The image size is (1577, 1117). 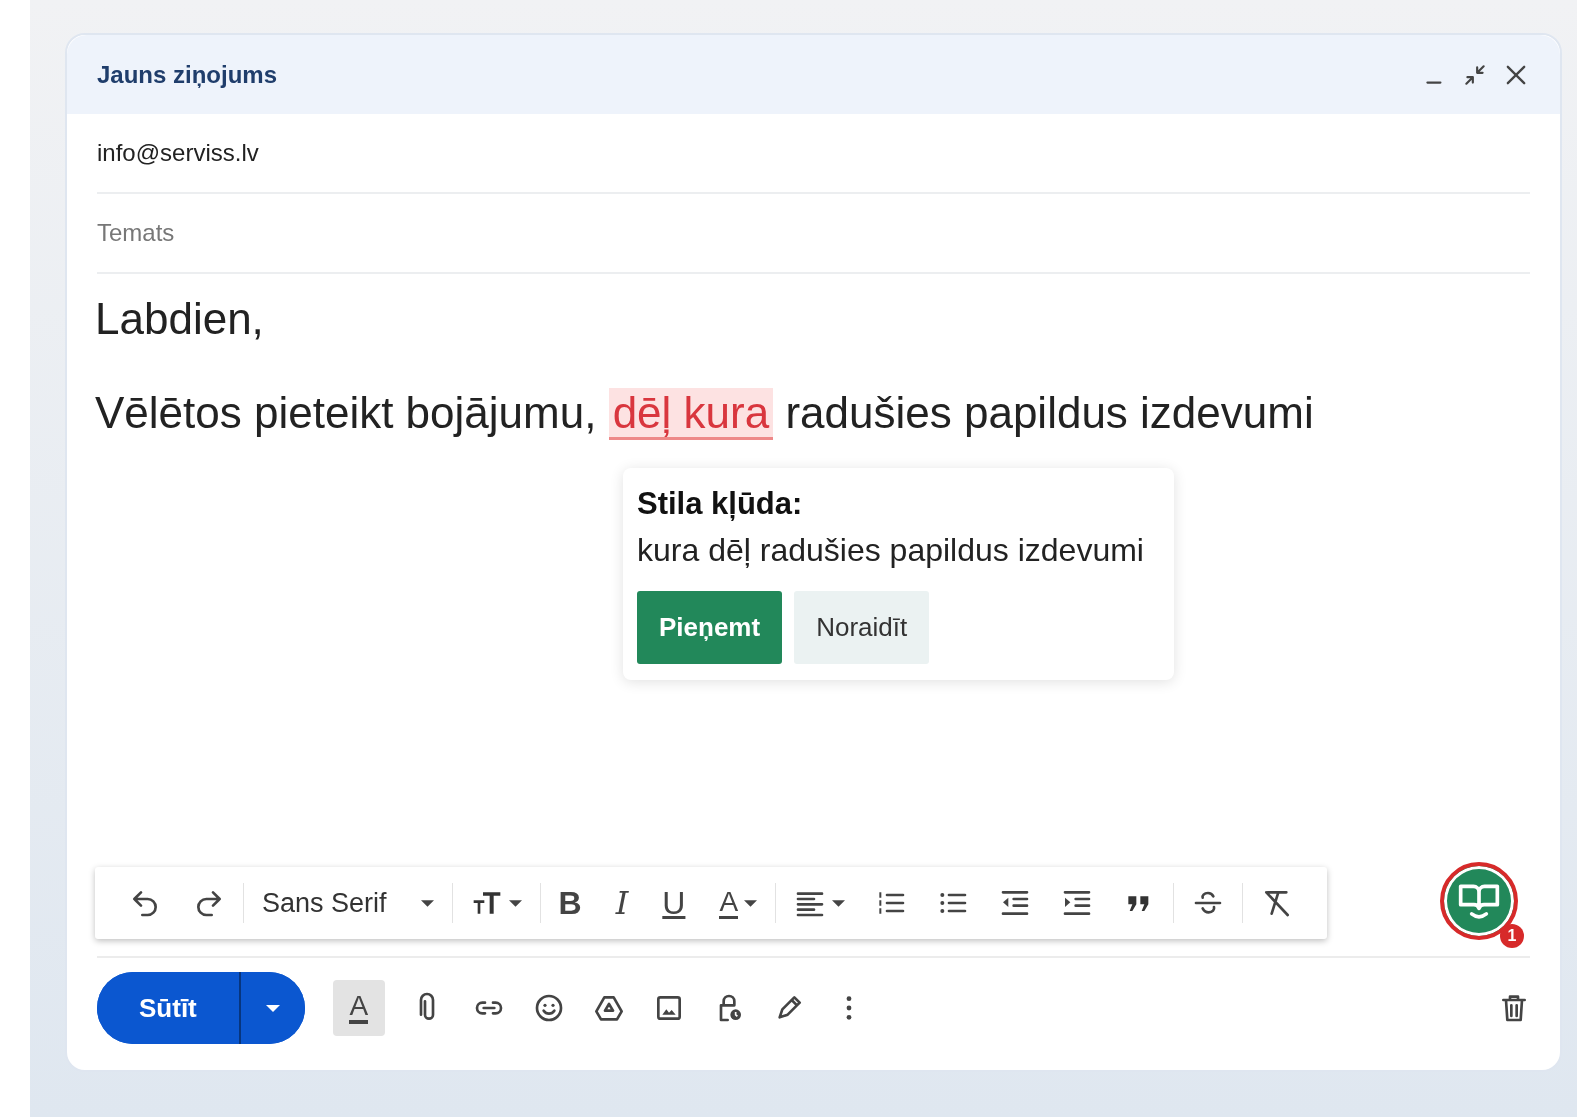 I want to click on italic-button: I, so click(x=622, y=903).